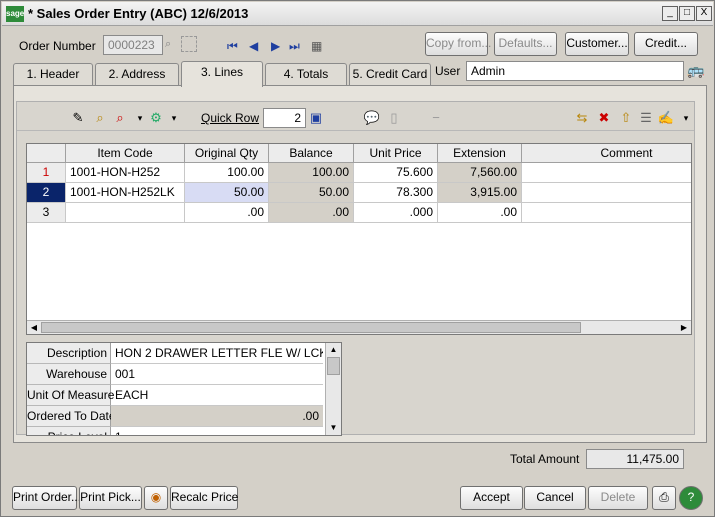 The width and height of the screenshot is (715, 517). I want to click on blank-icon: ▯, so click(394, 117).